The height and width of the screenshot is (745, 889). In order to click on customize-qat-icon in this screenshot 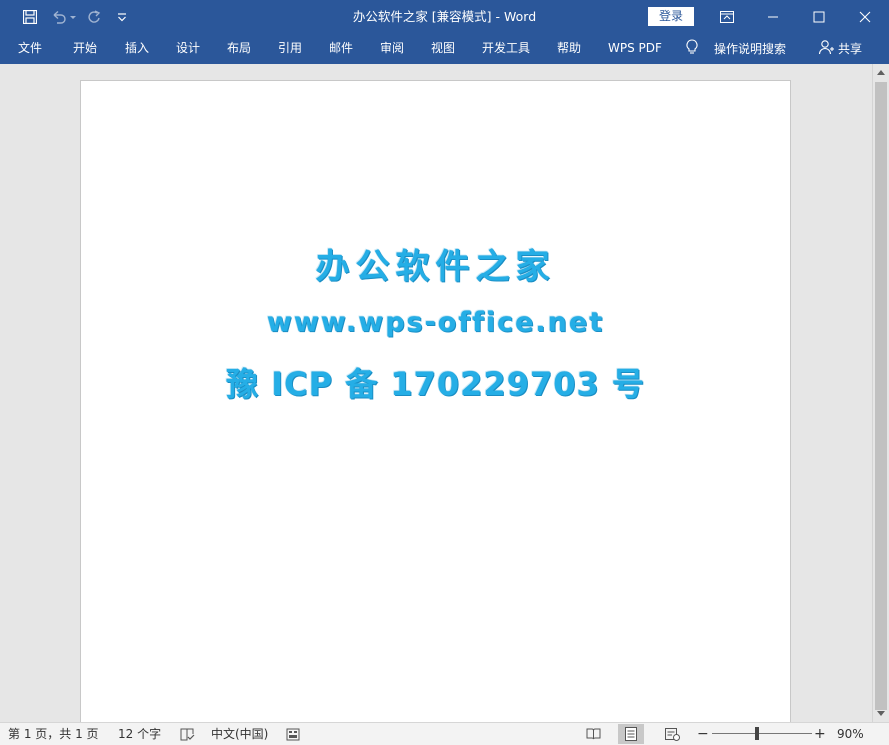, I will do `click(122, 16)`.